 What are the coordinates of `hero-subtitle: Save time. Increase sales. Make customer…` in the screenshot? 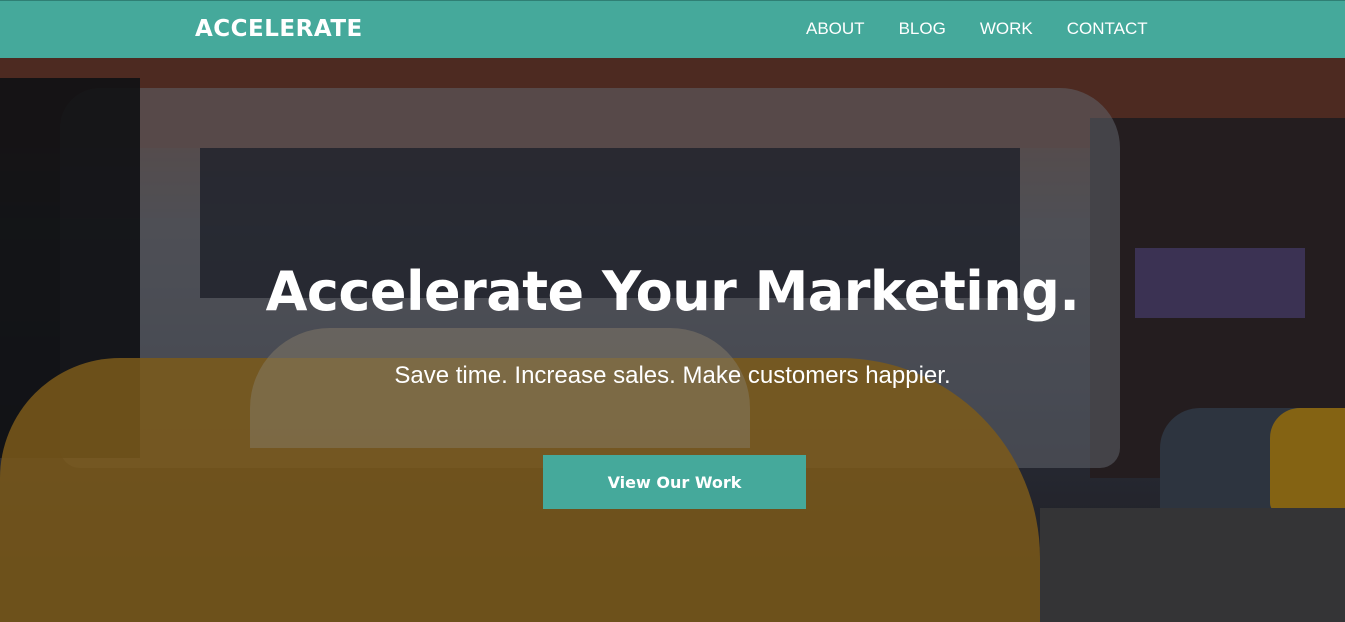 It's located at (672, 375).